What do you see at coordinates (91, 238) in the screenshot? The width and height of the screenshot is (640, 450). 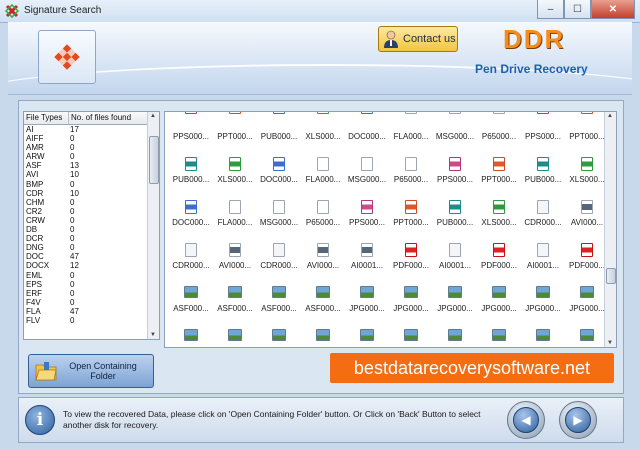 I see `list-item: DCR 0` at bounding box center [91, 238].